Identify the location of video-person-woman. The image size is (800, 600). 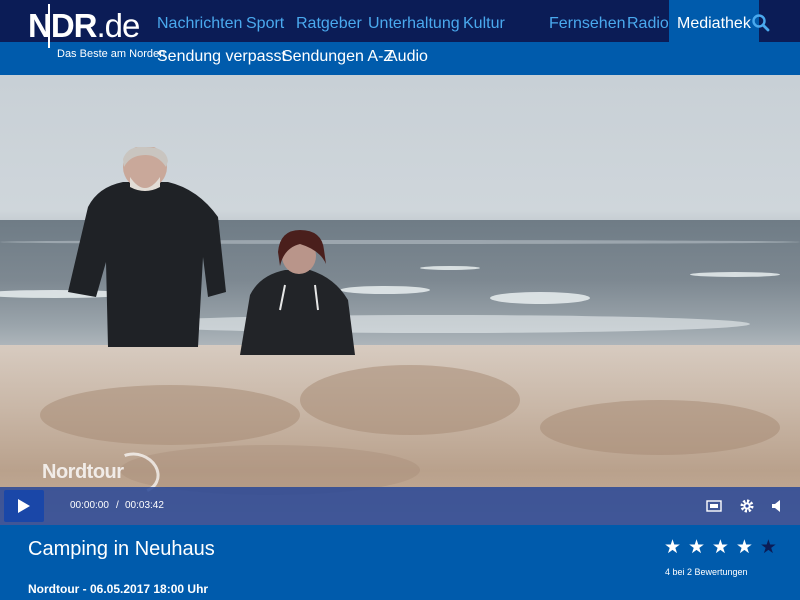
(297, 292).